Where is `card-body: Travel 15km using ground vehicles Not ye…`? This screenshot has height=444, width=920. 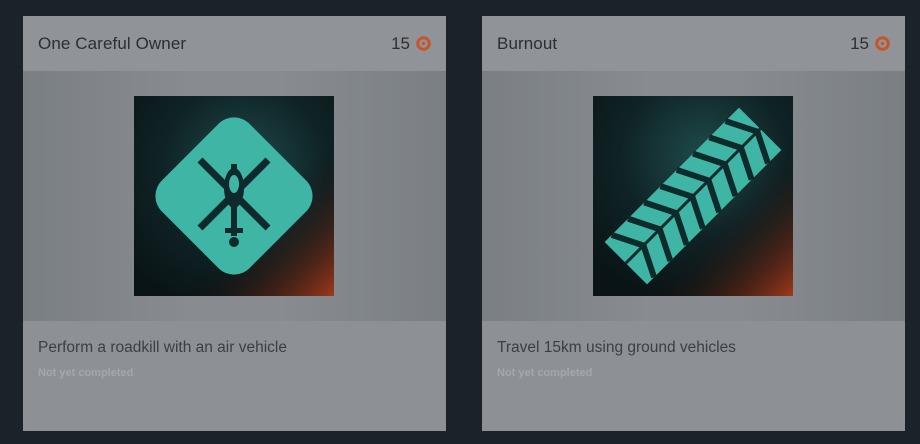 card-body: Travel 15km using ground vehicles Not ye… is located at coordinates (693, 350).